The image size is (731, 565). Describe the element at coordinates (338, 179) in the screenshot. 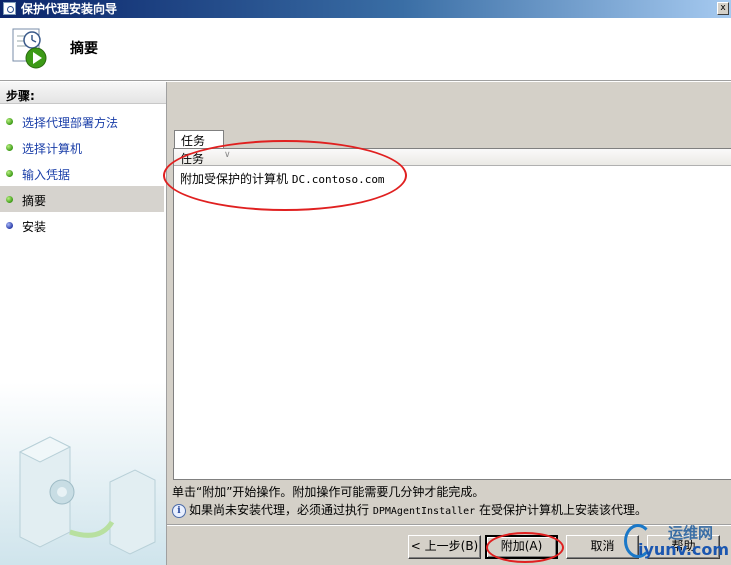

I see `task-computer: DC.contoso.com` at that location.